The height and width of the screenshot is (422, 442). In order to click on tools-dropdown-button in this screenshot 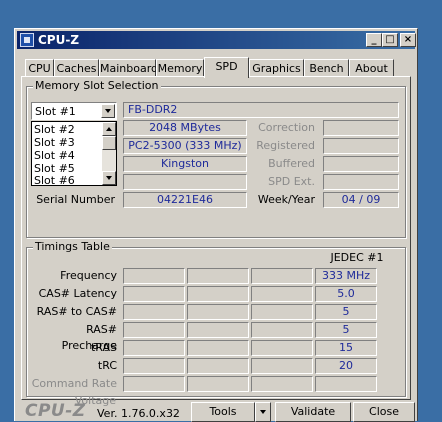, I will do `click(263, 412)`.